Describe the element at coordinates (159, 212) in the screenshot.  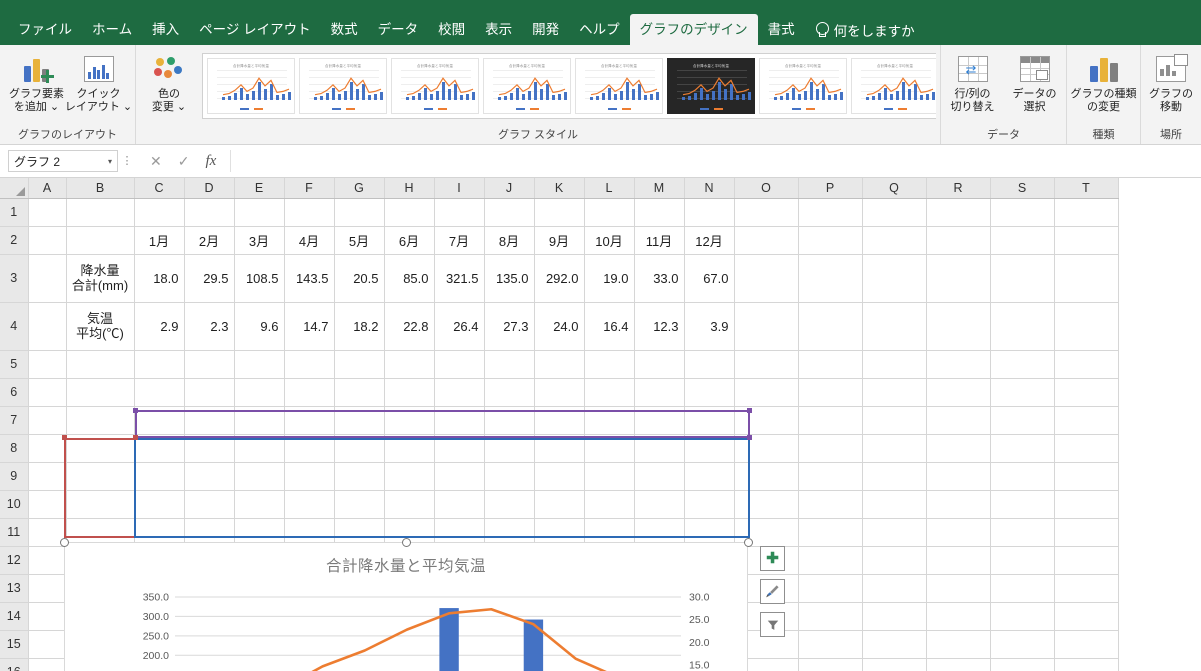
I see `cell-C1` at that location.